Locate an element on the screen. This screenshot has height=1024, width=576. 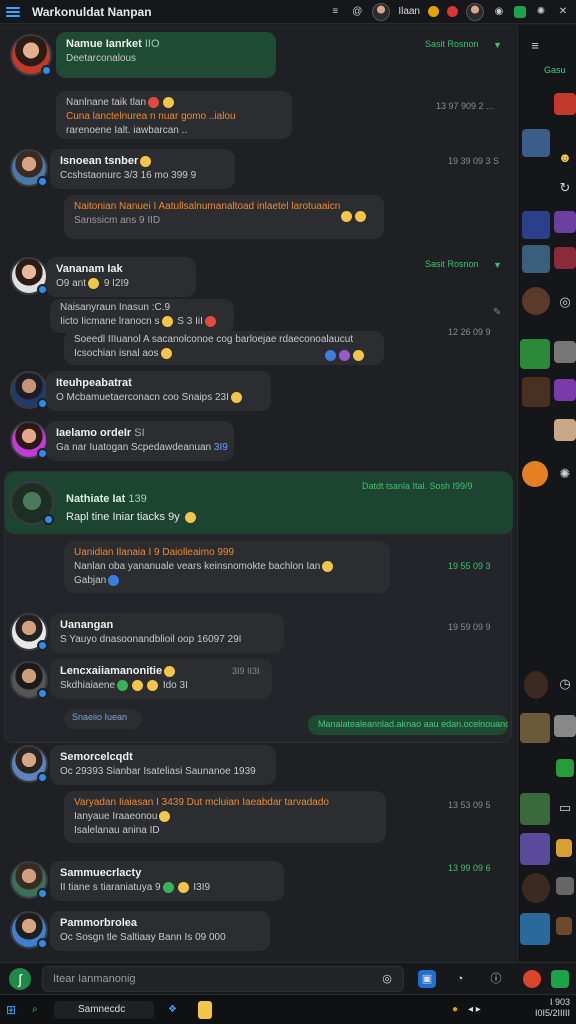
menu-icon: ≡ is located at coordinates (535, 46).